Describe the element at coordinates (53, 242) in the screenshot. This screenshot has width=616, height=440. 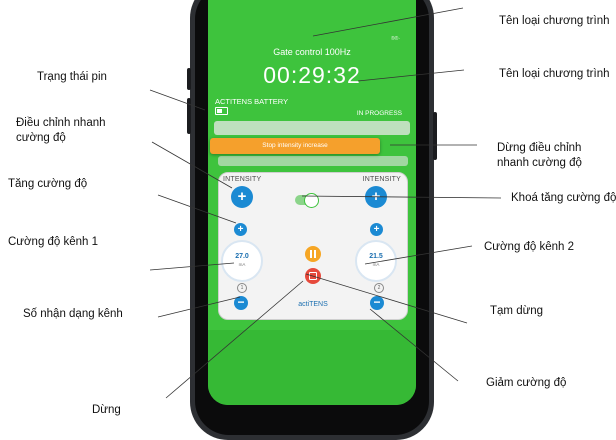
I see `callout-channel1: Cường độ kênh 1` at that location.